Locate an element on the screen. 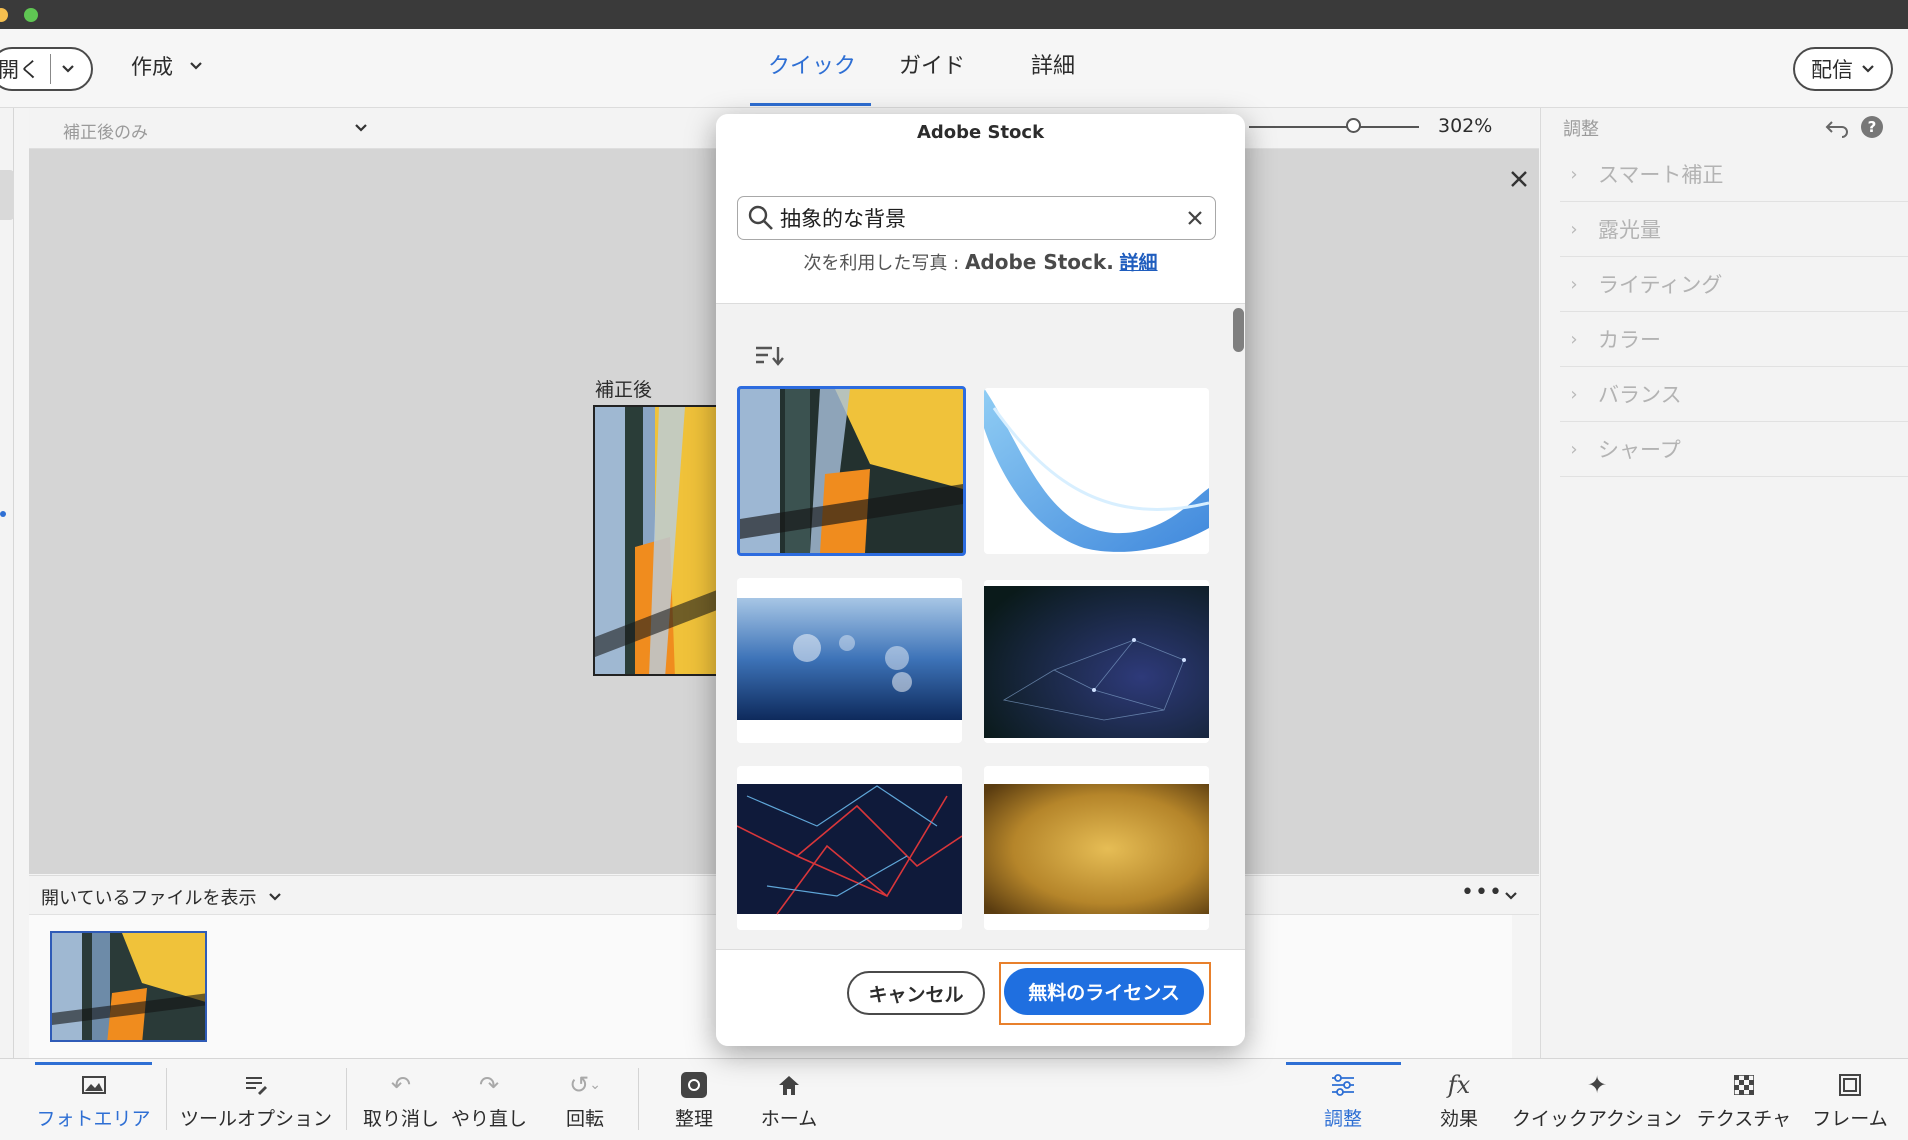 This screenshot has height=1140, width=1908. tool-options-icon is located at coordinates (256, 1085).